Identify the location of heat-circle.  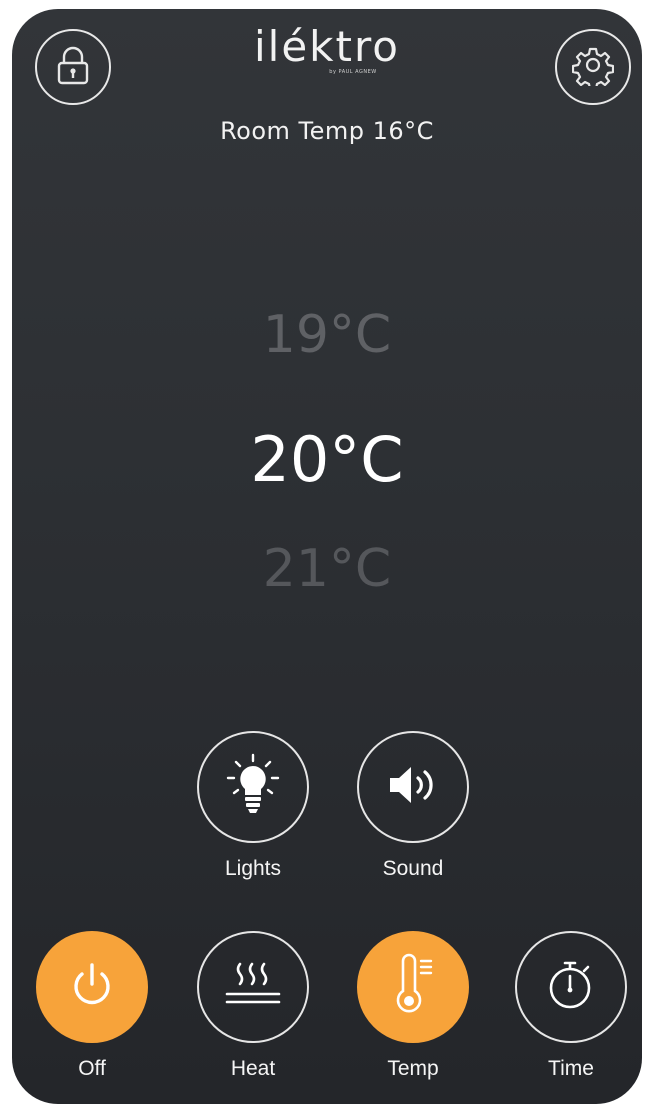
(253, 987).